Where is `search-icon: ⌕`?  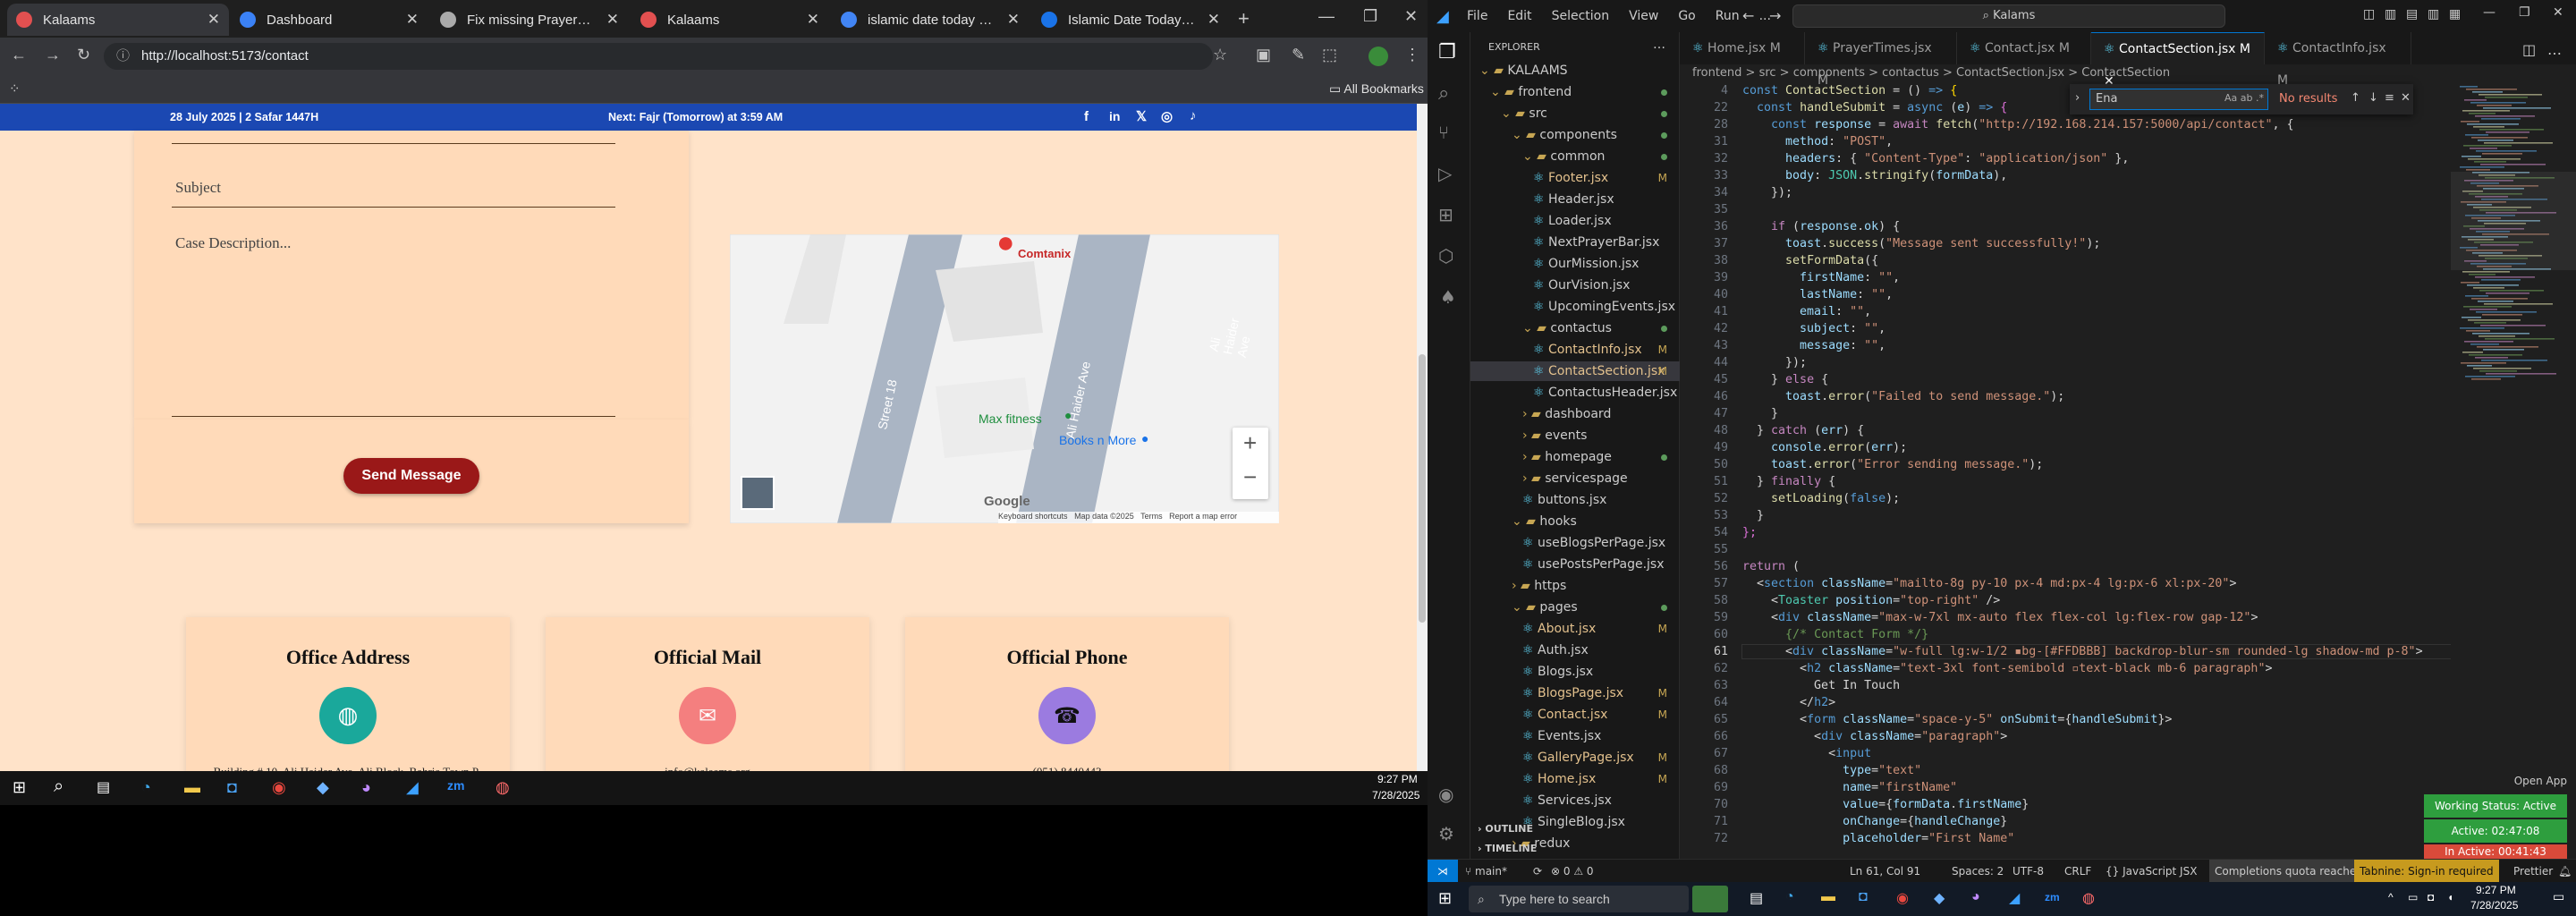
search-icon: ⌕ is located at coordinates (59, 786).